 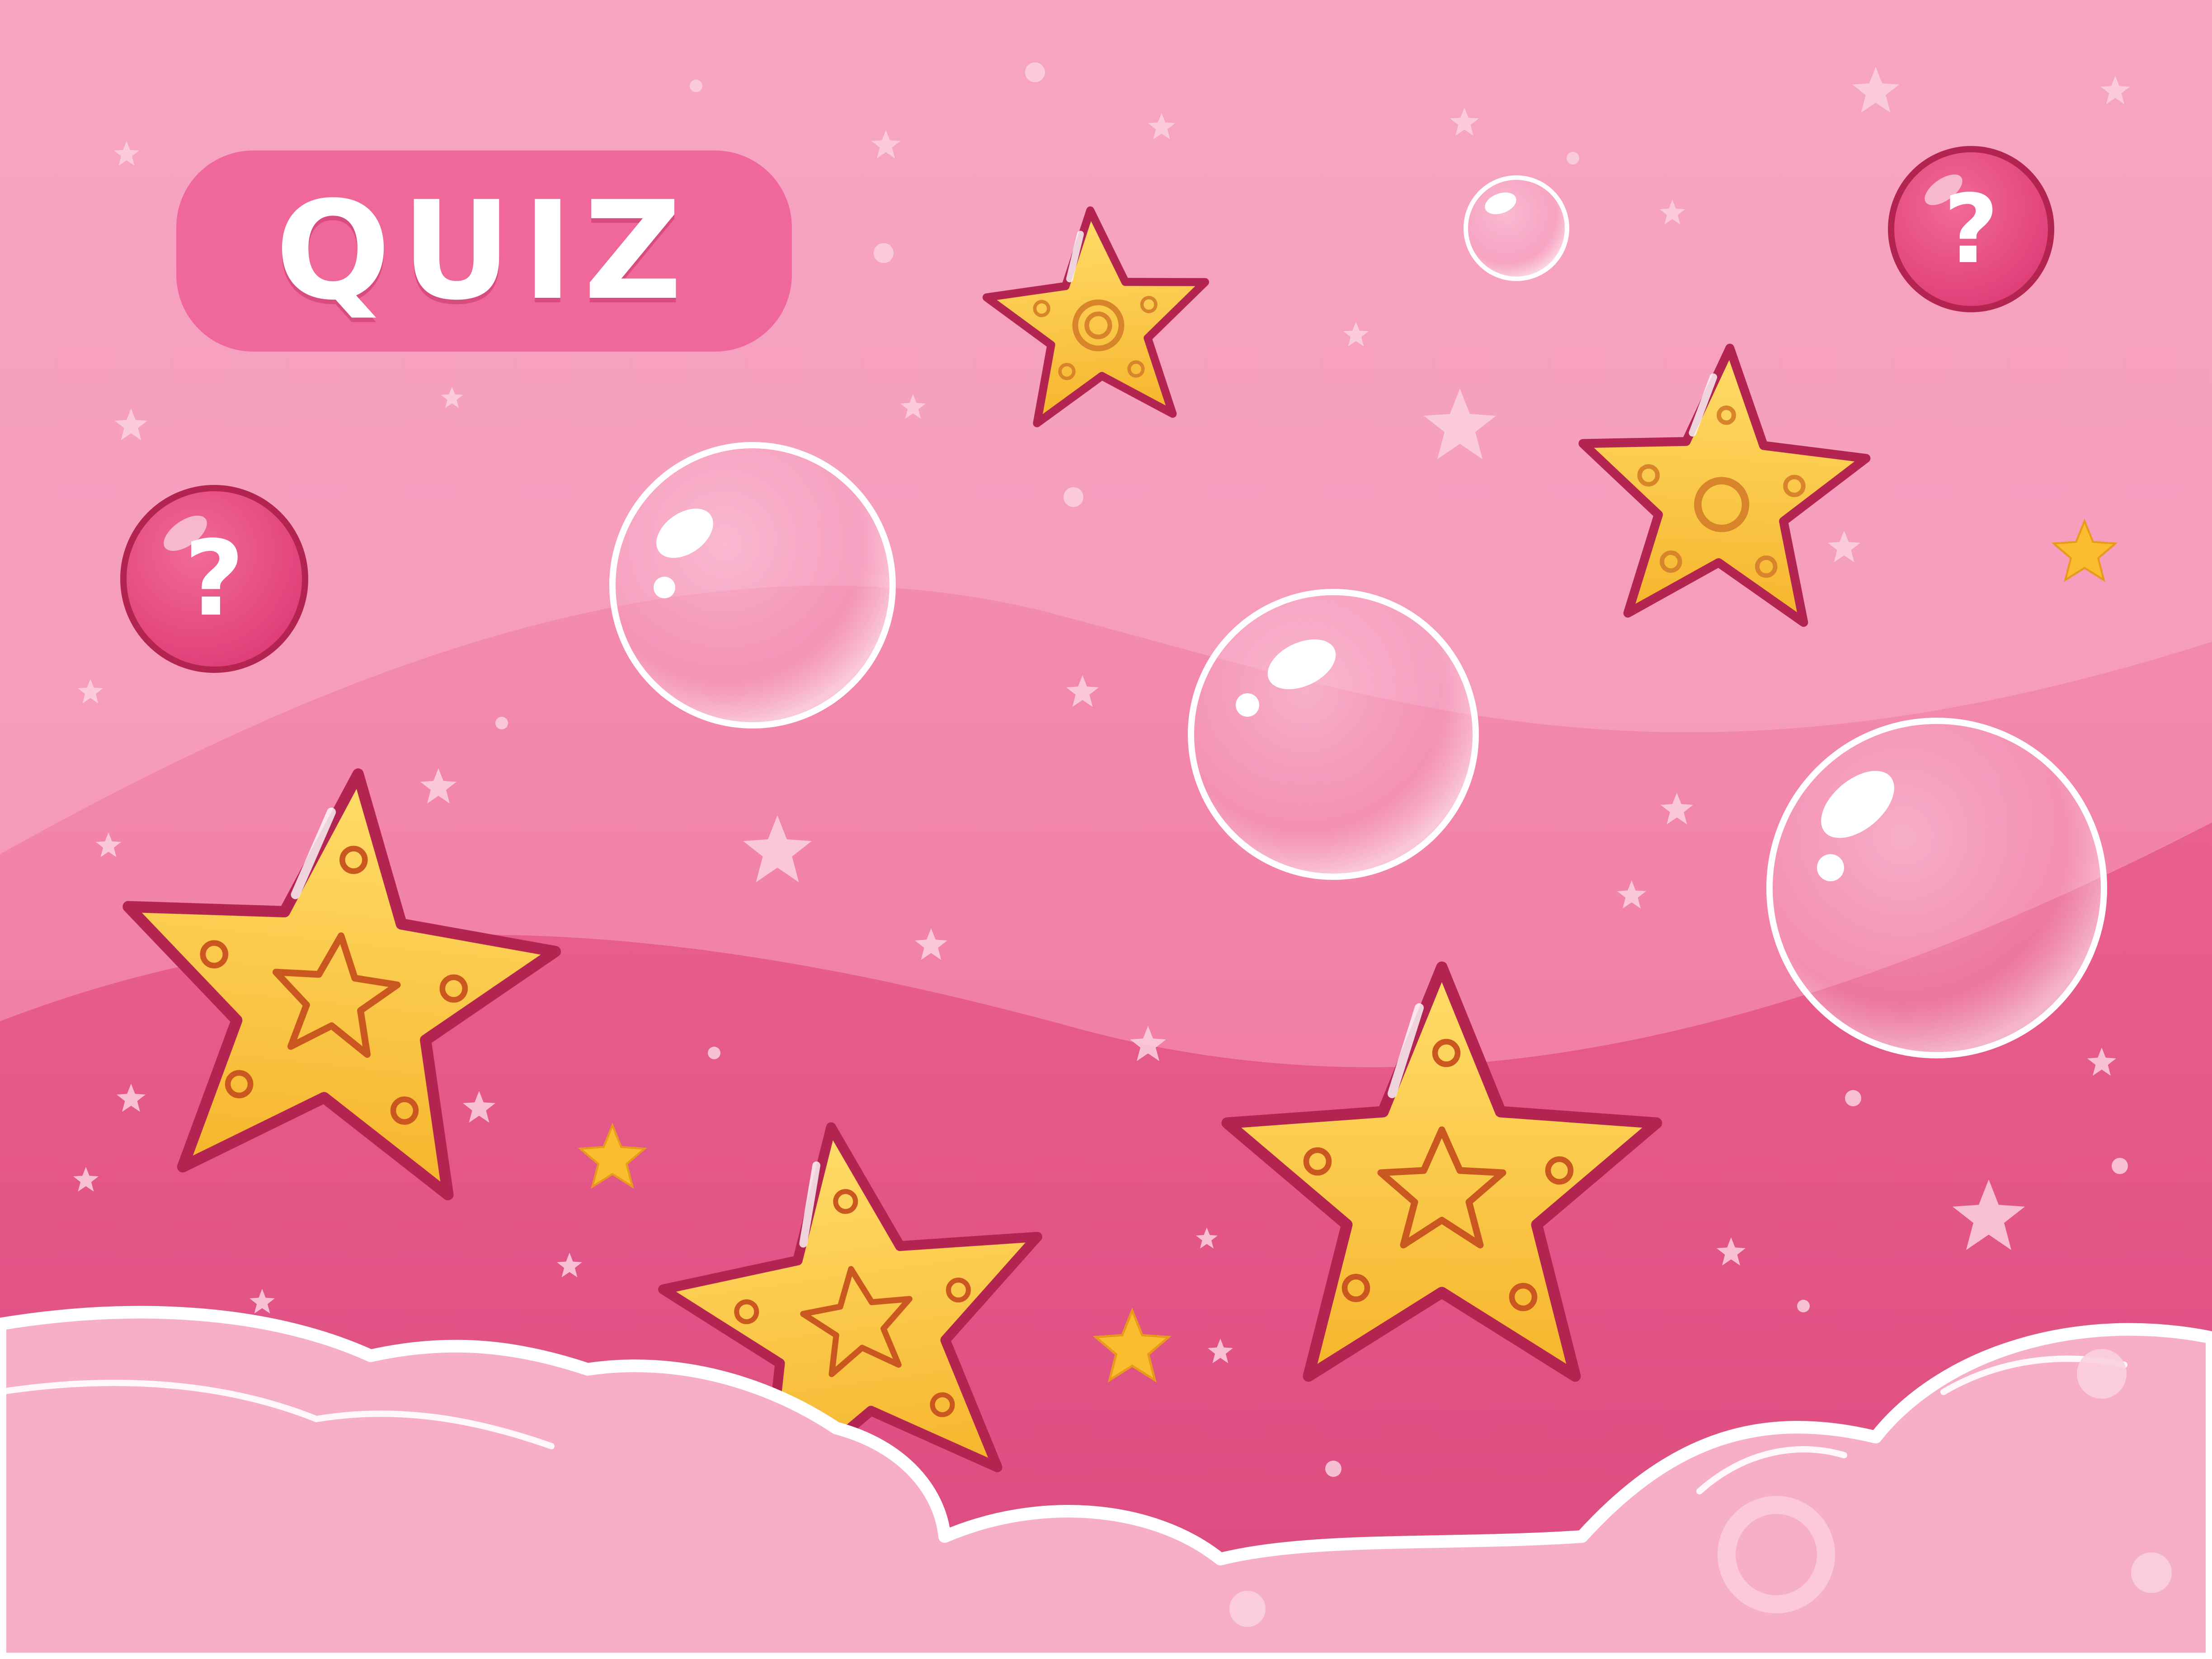 I want to click on question-mark-bubble-left: ?, so click(x=214, y=579).